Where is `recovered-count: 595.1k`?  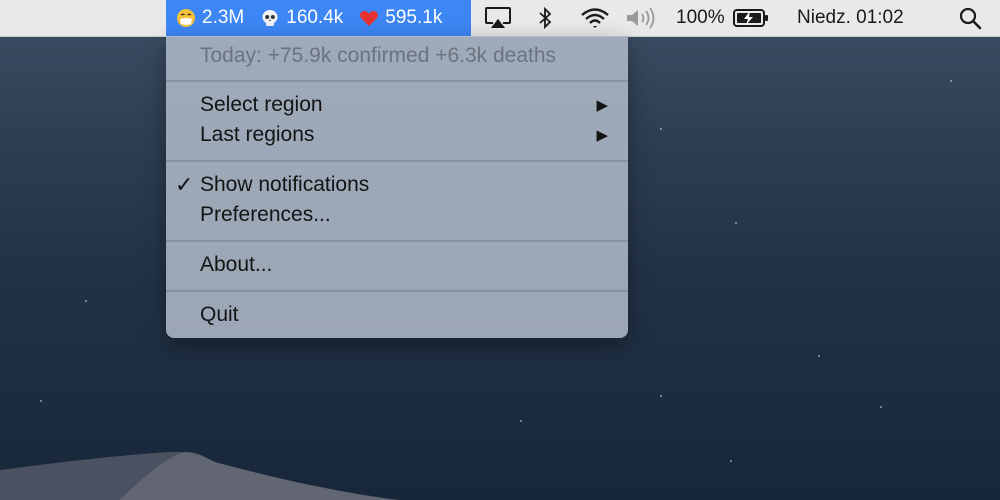 recovered-count: 595.1k is located at coordinates (414, 17).